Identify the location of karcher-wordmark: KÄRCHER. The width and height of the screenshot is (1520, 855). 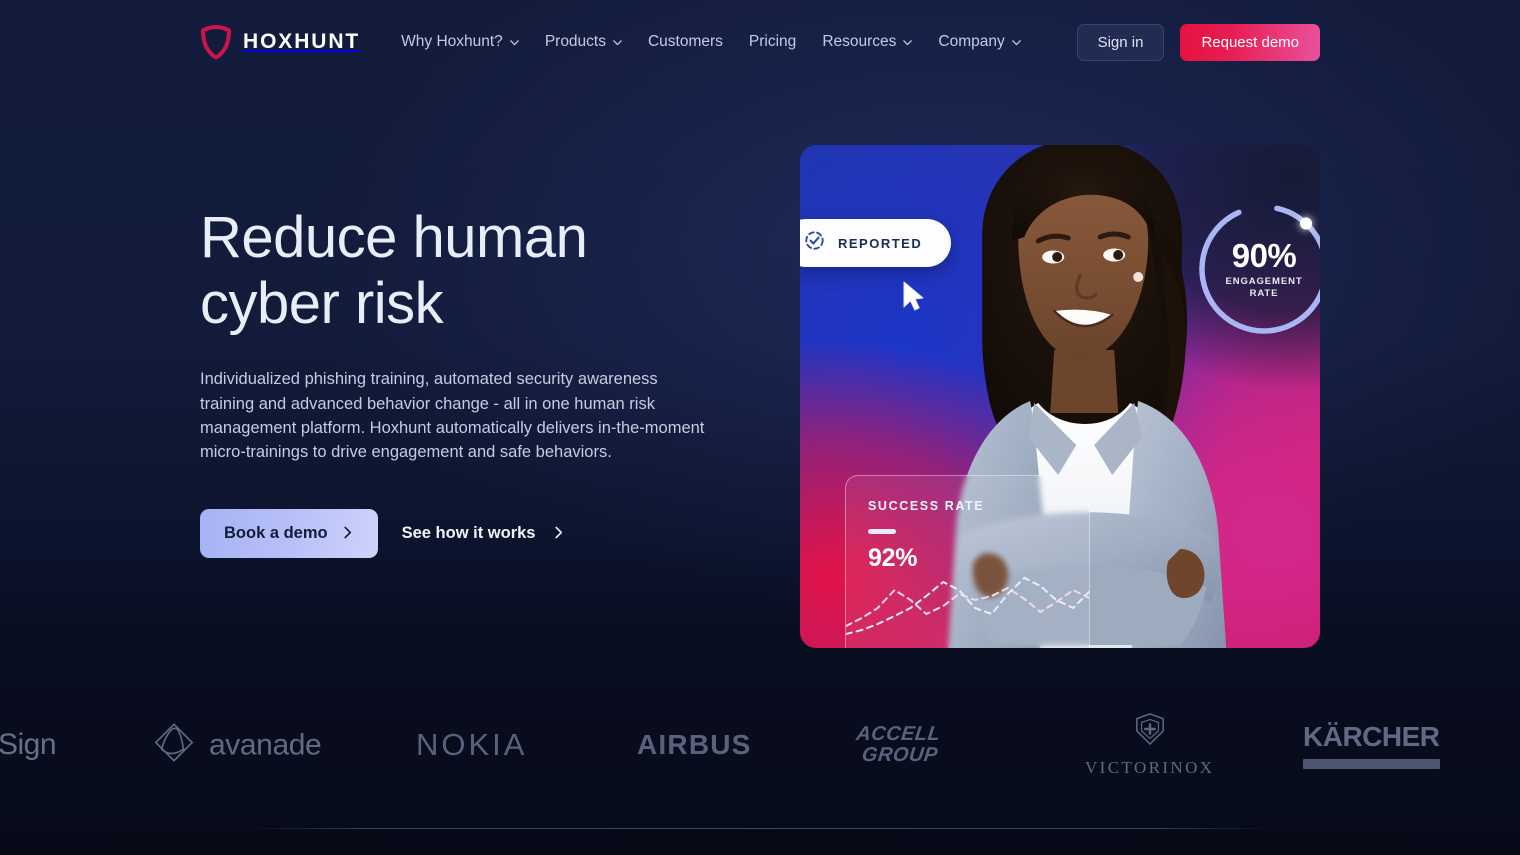
(1371, 736).